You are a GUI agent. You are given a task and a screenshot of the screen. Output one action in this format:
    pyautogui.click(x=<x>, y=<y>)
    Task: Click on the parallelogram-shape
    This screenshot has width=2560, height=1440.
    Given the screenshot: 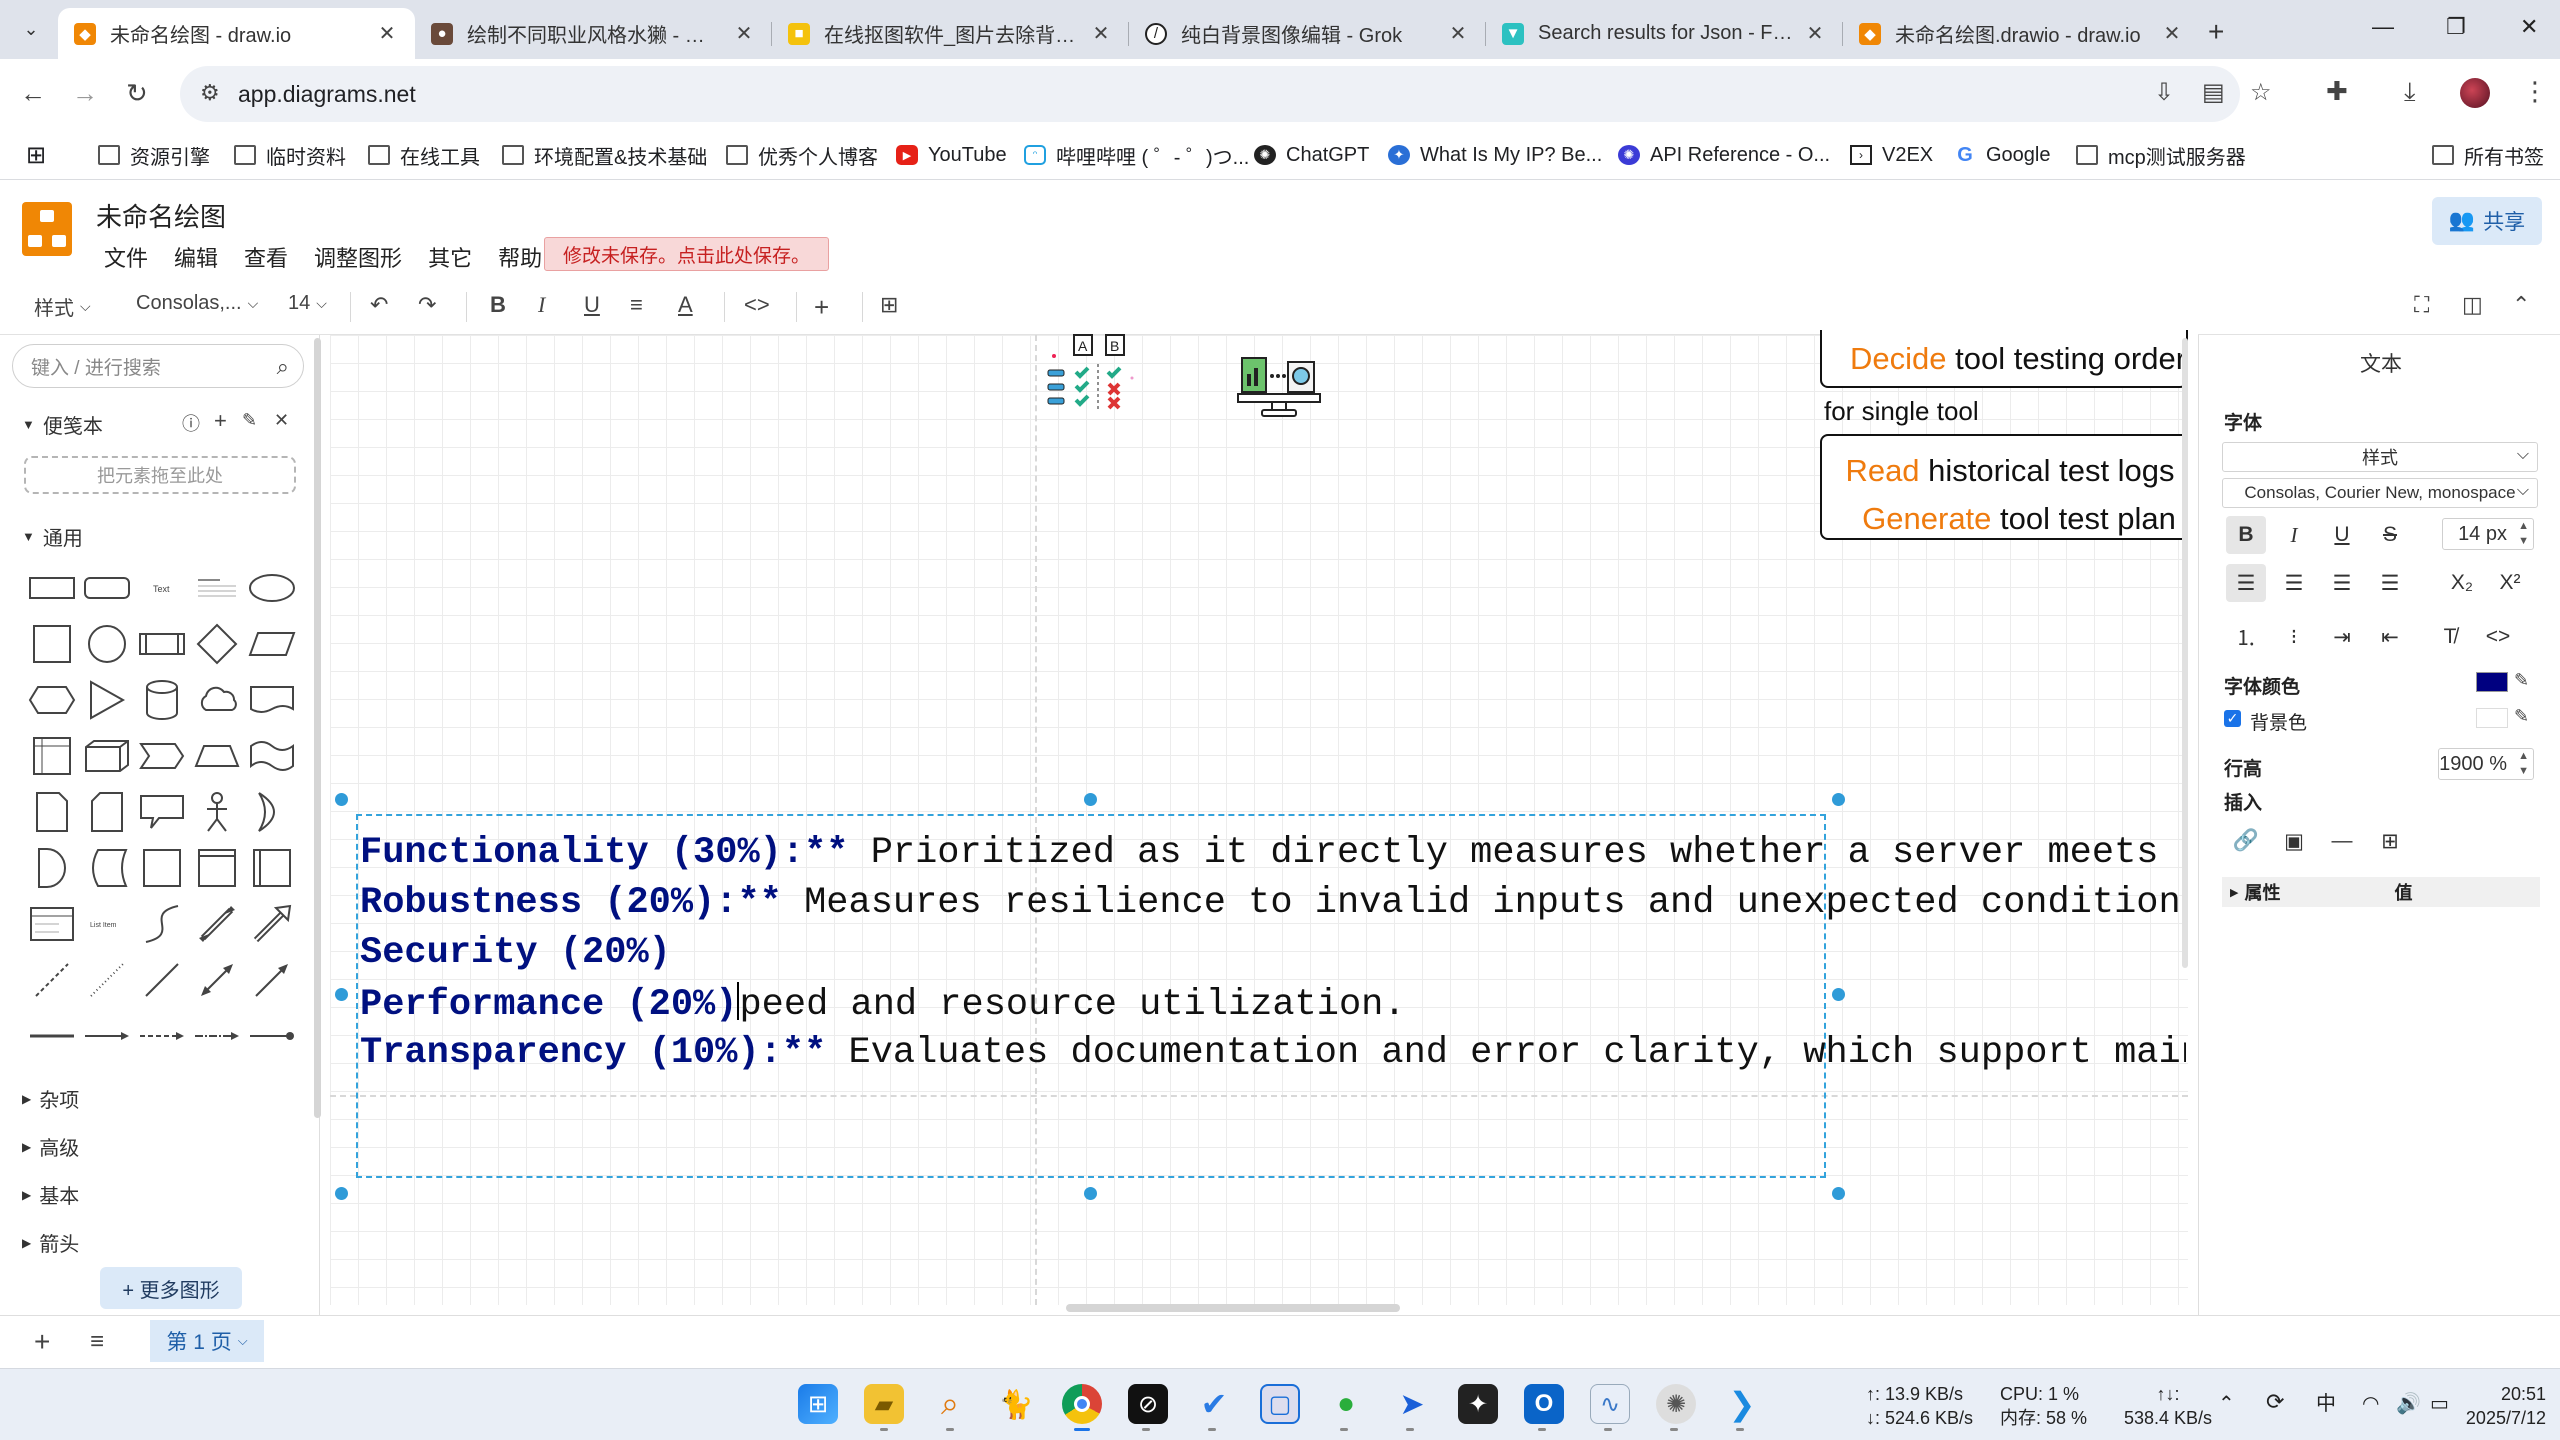 What is the action you would take?
    pyautogui.click(x=271, y=644)
    